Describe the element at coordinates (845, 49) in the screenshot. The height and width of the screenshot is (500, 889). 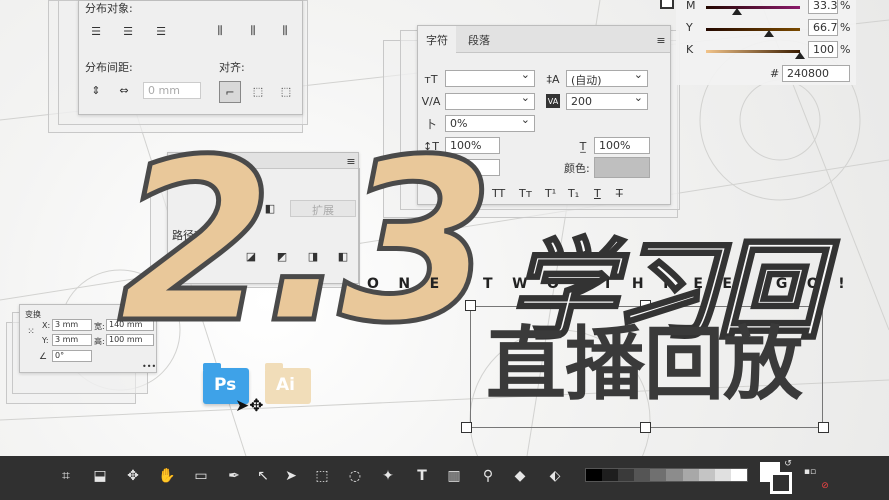
I see `k-percent: %` at that location.